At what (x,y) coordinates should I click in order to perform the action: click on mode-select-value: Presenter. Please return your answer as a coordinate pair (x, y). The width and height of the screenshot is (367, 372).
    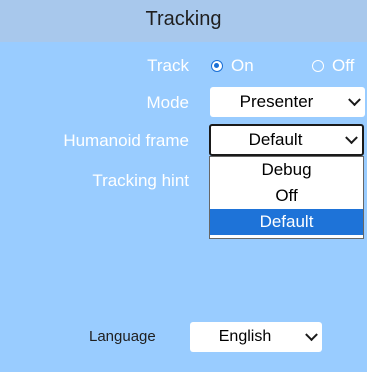
    Looking at the image, I should click on (276, 101).